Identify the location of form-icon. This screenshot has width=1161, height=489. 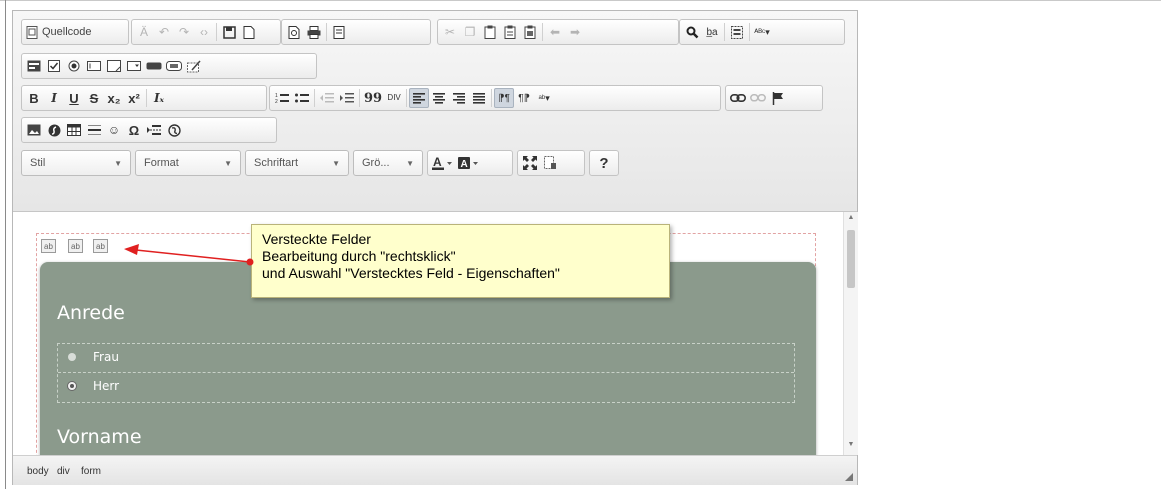
(34, 66).